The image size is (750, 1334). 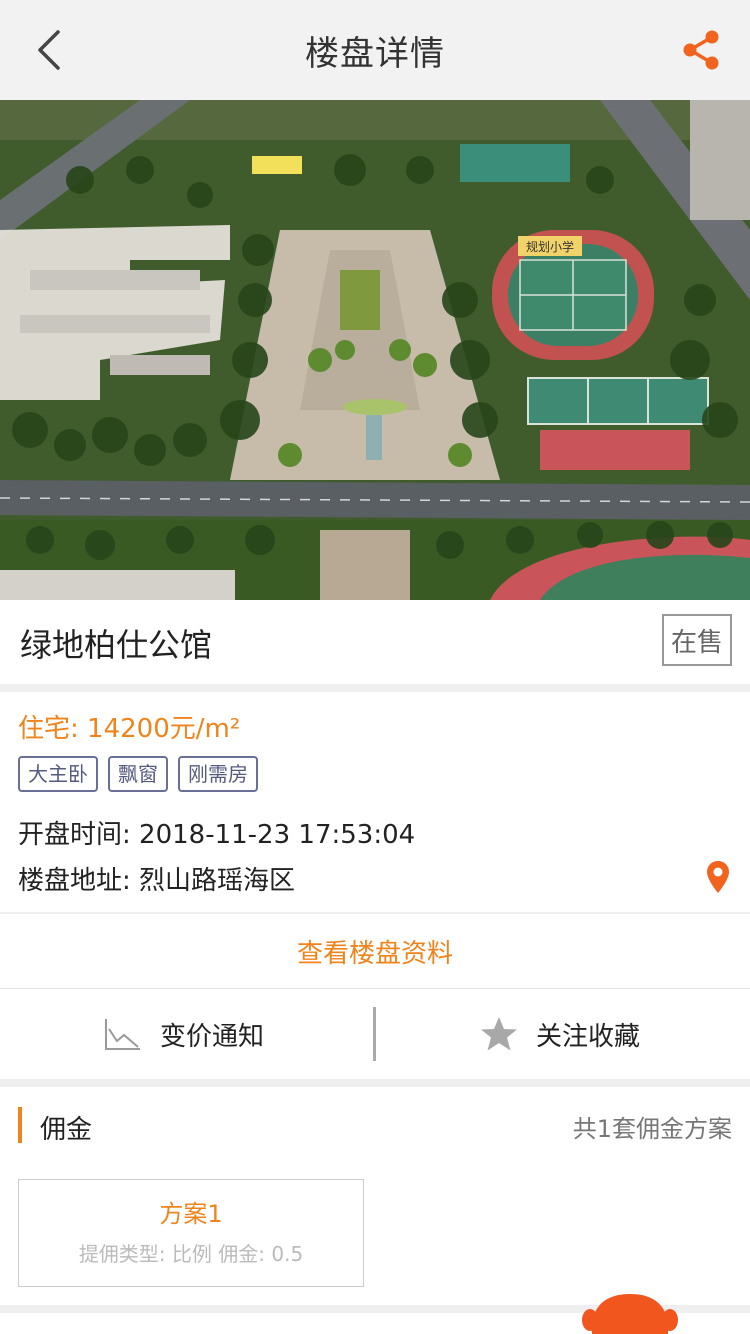 What do you see at coordinates (697, 640) in the screenshot?
I see `sale-status-badge: 在售` at bounding box center [697, 640].